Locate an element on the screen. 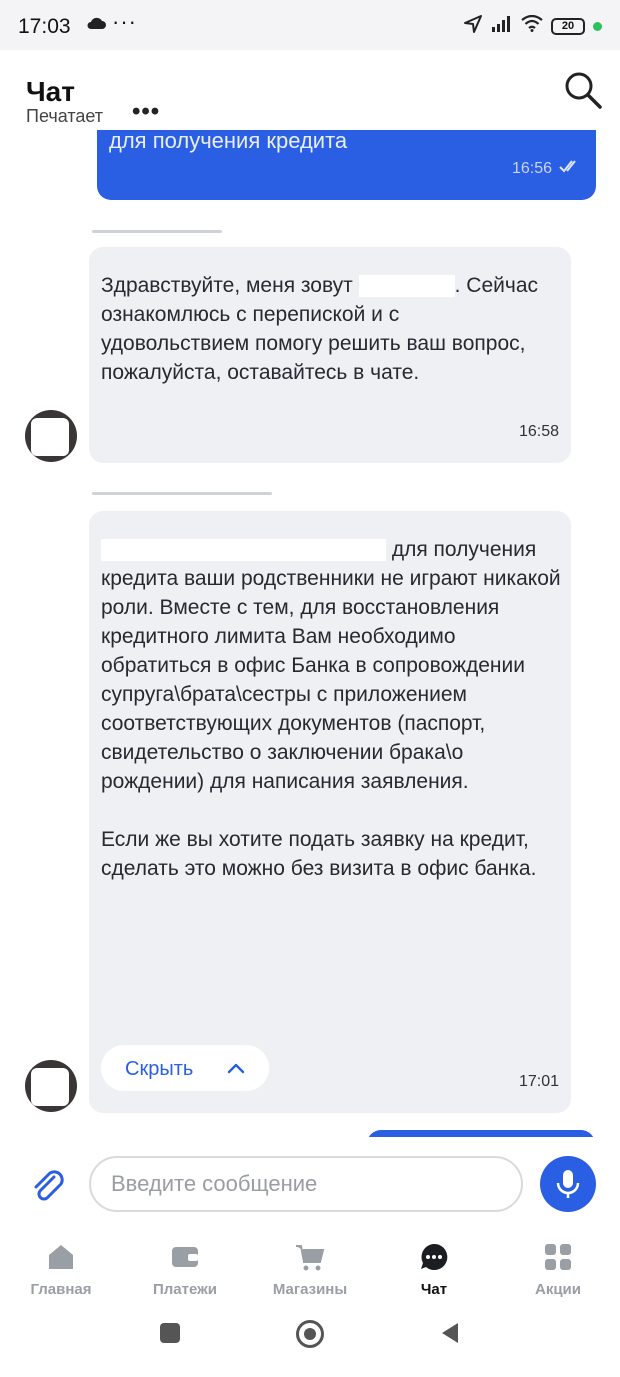  cloud-icon is located at coordinates (96, 25).